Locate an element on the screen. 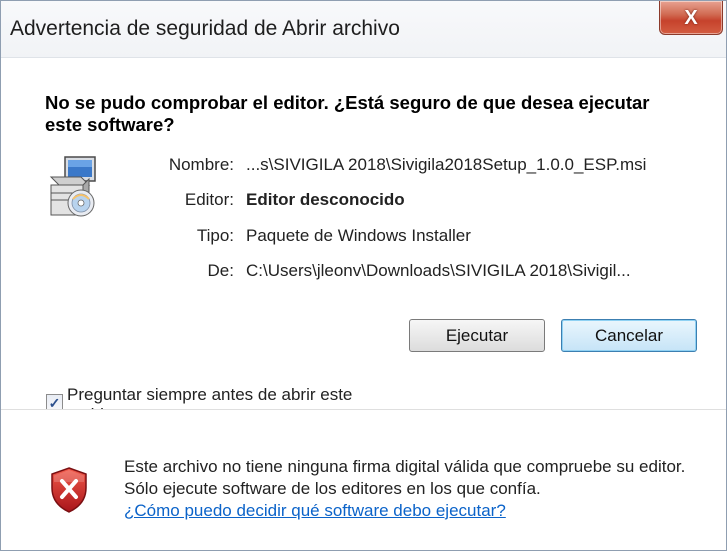 This screenshot has height=551, width=727. close-button: X is located at coordinates (691, 18).